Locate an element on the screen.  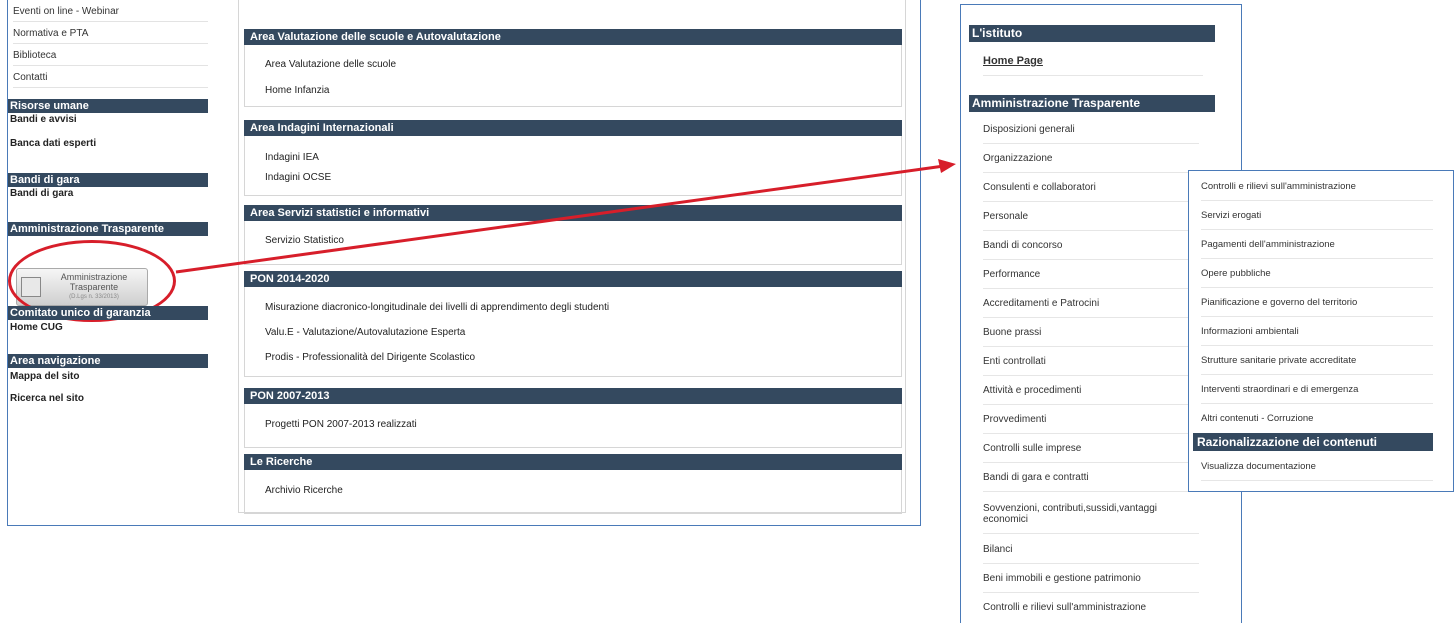
sidebar-link-biblioteca: Biblioteca is located at coordinates (110, 58).